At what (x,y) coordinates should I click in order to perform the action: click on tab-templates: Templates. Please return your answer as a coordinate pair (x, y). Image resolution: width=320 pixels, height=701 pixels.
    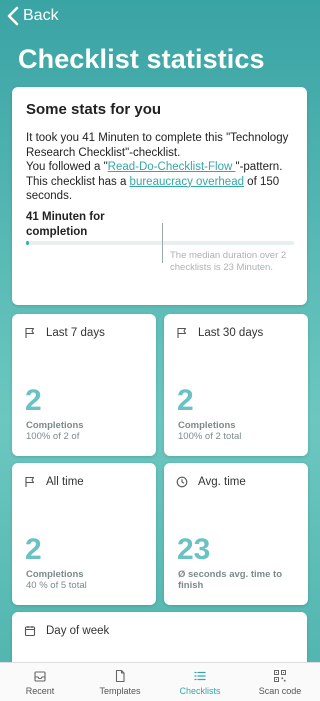
    Looking at the image, I should click on (120, 682).